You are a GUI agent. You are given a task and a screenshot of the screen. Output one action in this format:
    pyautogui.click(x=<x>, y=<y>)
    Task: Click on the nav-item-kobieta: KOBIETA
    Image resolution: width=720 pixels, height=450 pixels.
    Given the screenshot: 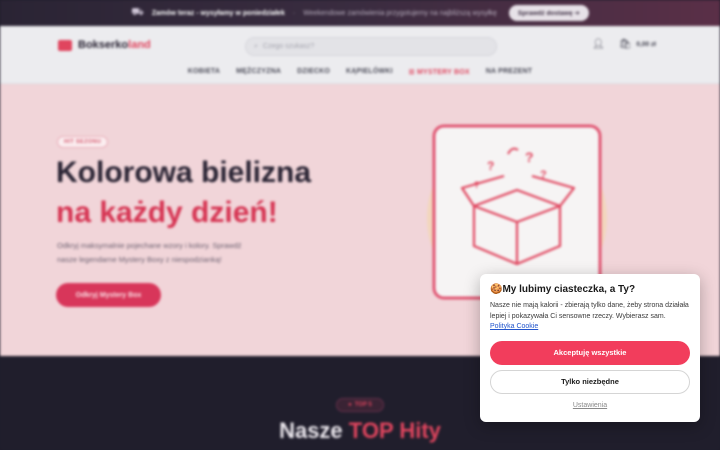 What is the action you would take?
    pyautogui.click(x=204, y=72)
    